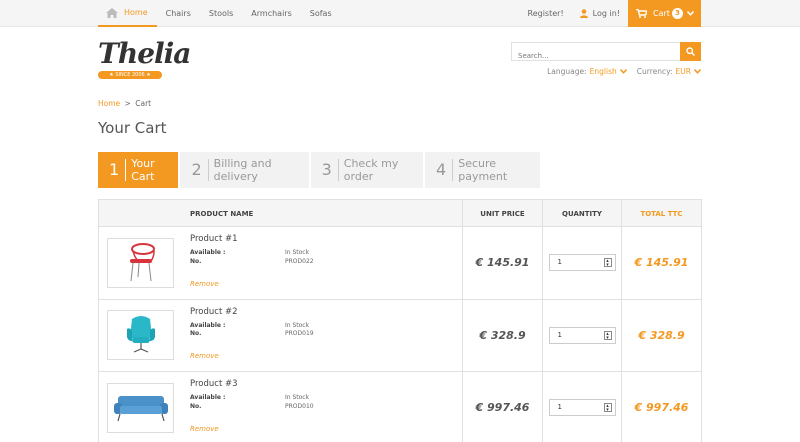 The width and height of the screenshot is (800, 442). What do you see at coordinates (503, 213) in the screenshot?
I see `header-unit-price: UNIT PRICE` at bounding box center [503, 213].